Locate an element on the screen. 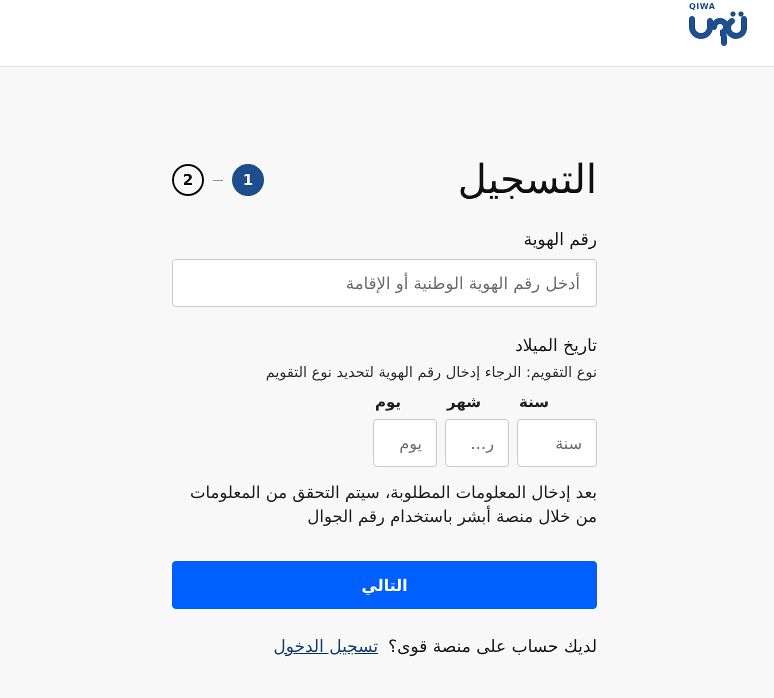 This screenshot has height=698, width=774. login-link: تسجيل الدخول is located at coordinates (325, 647).